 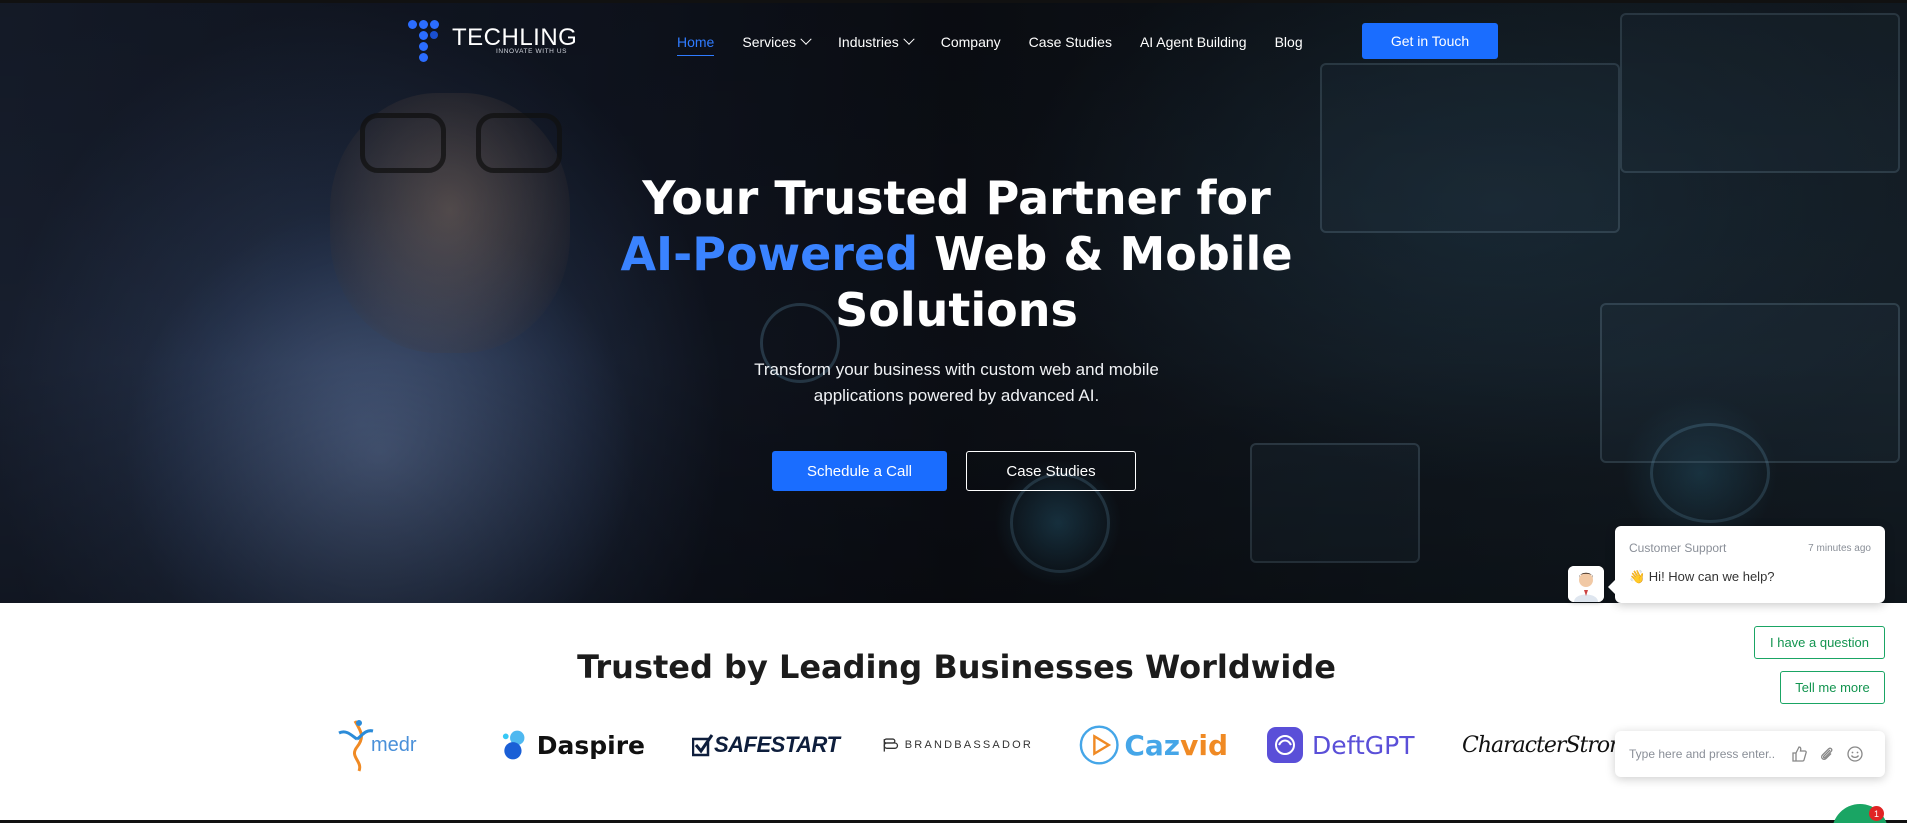 What do you see at coordinates (1285, 745) in the screenshot?
I see `deftgpt-logo-icon` at bounding box center [1285, 745].